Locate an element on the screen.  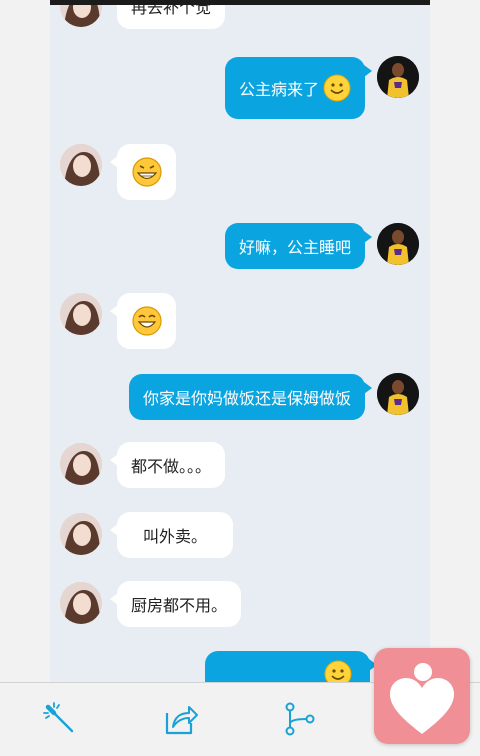
message-bubble: 再去补个觉 is located at coordinates (167, 17).